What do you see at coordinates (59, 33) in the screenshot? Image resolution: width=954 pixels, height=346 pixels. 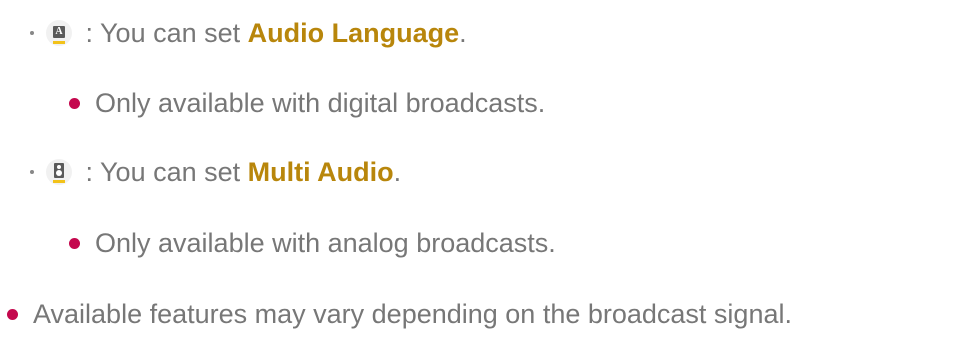 I see `audio-language-icon: A` at bounding box center [59, 33].